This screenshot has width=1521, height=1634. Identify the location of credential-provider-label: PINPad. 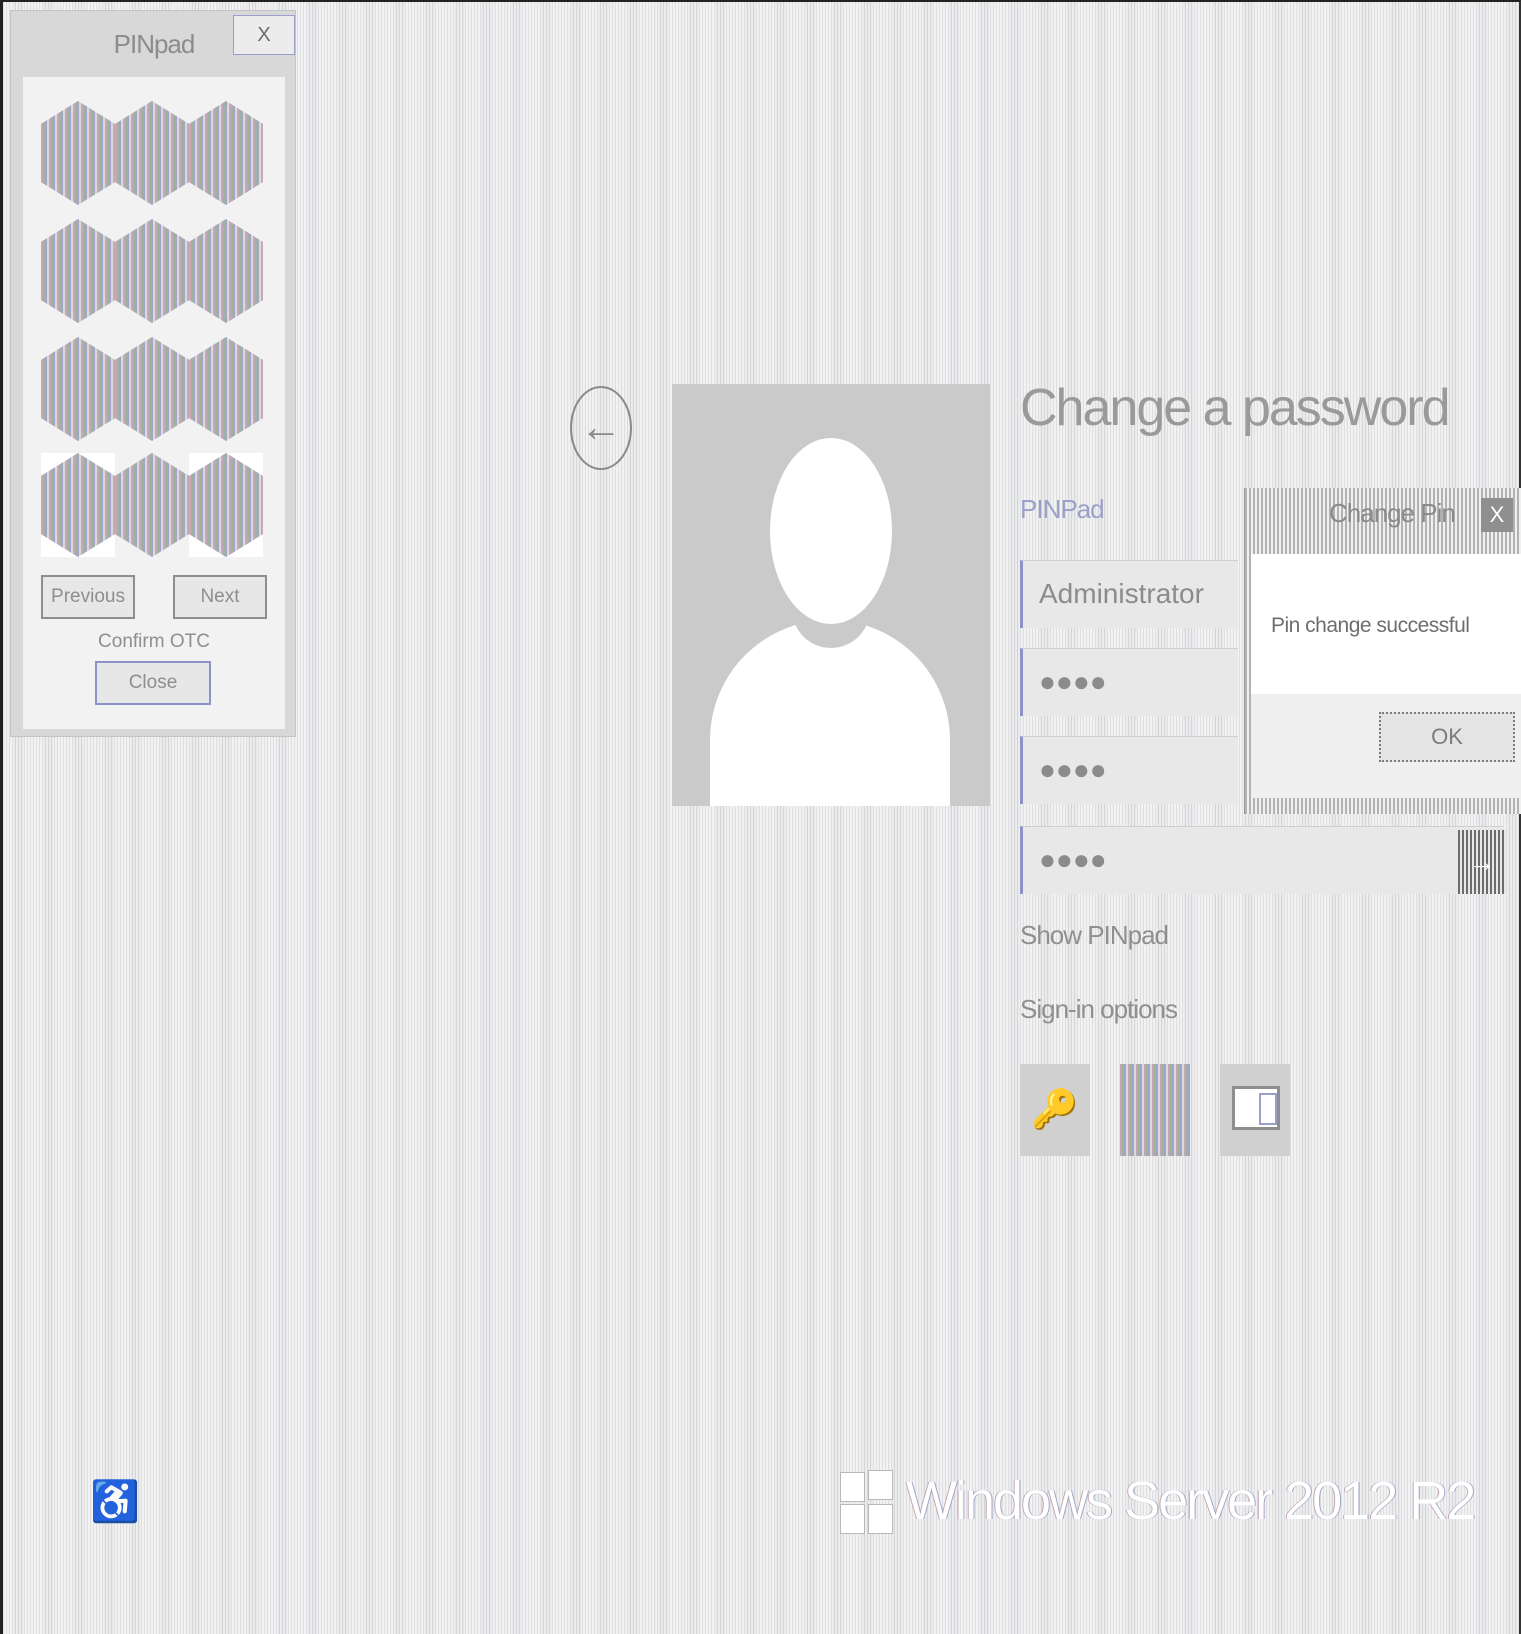
(1062, 509).